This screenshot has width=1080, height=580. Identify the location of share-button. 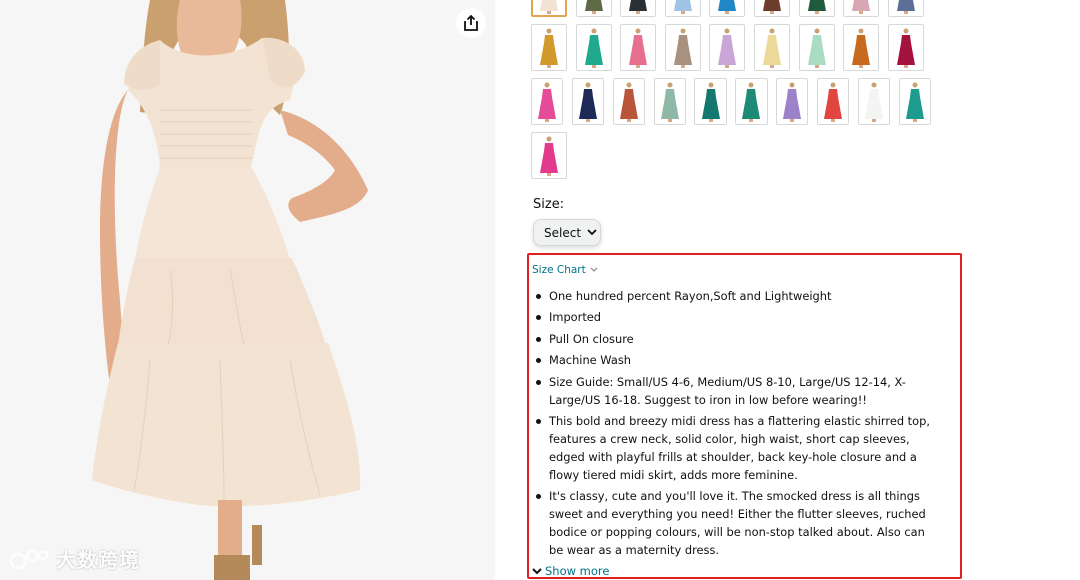
(471, 23).